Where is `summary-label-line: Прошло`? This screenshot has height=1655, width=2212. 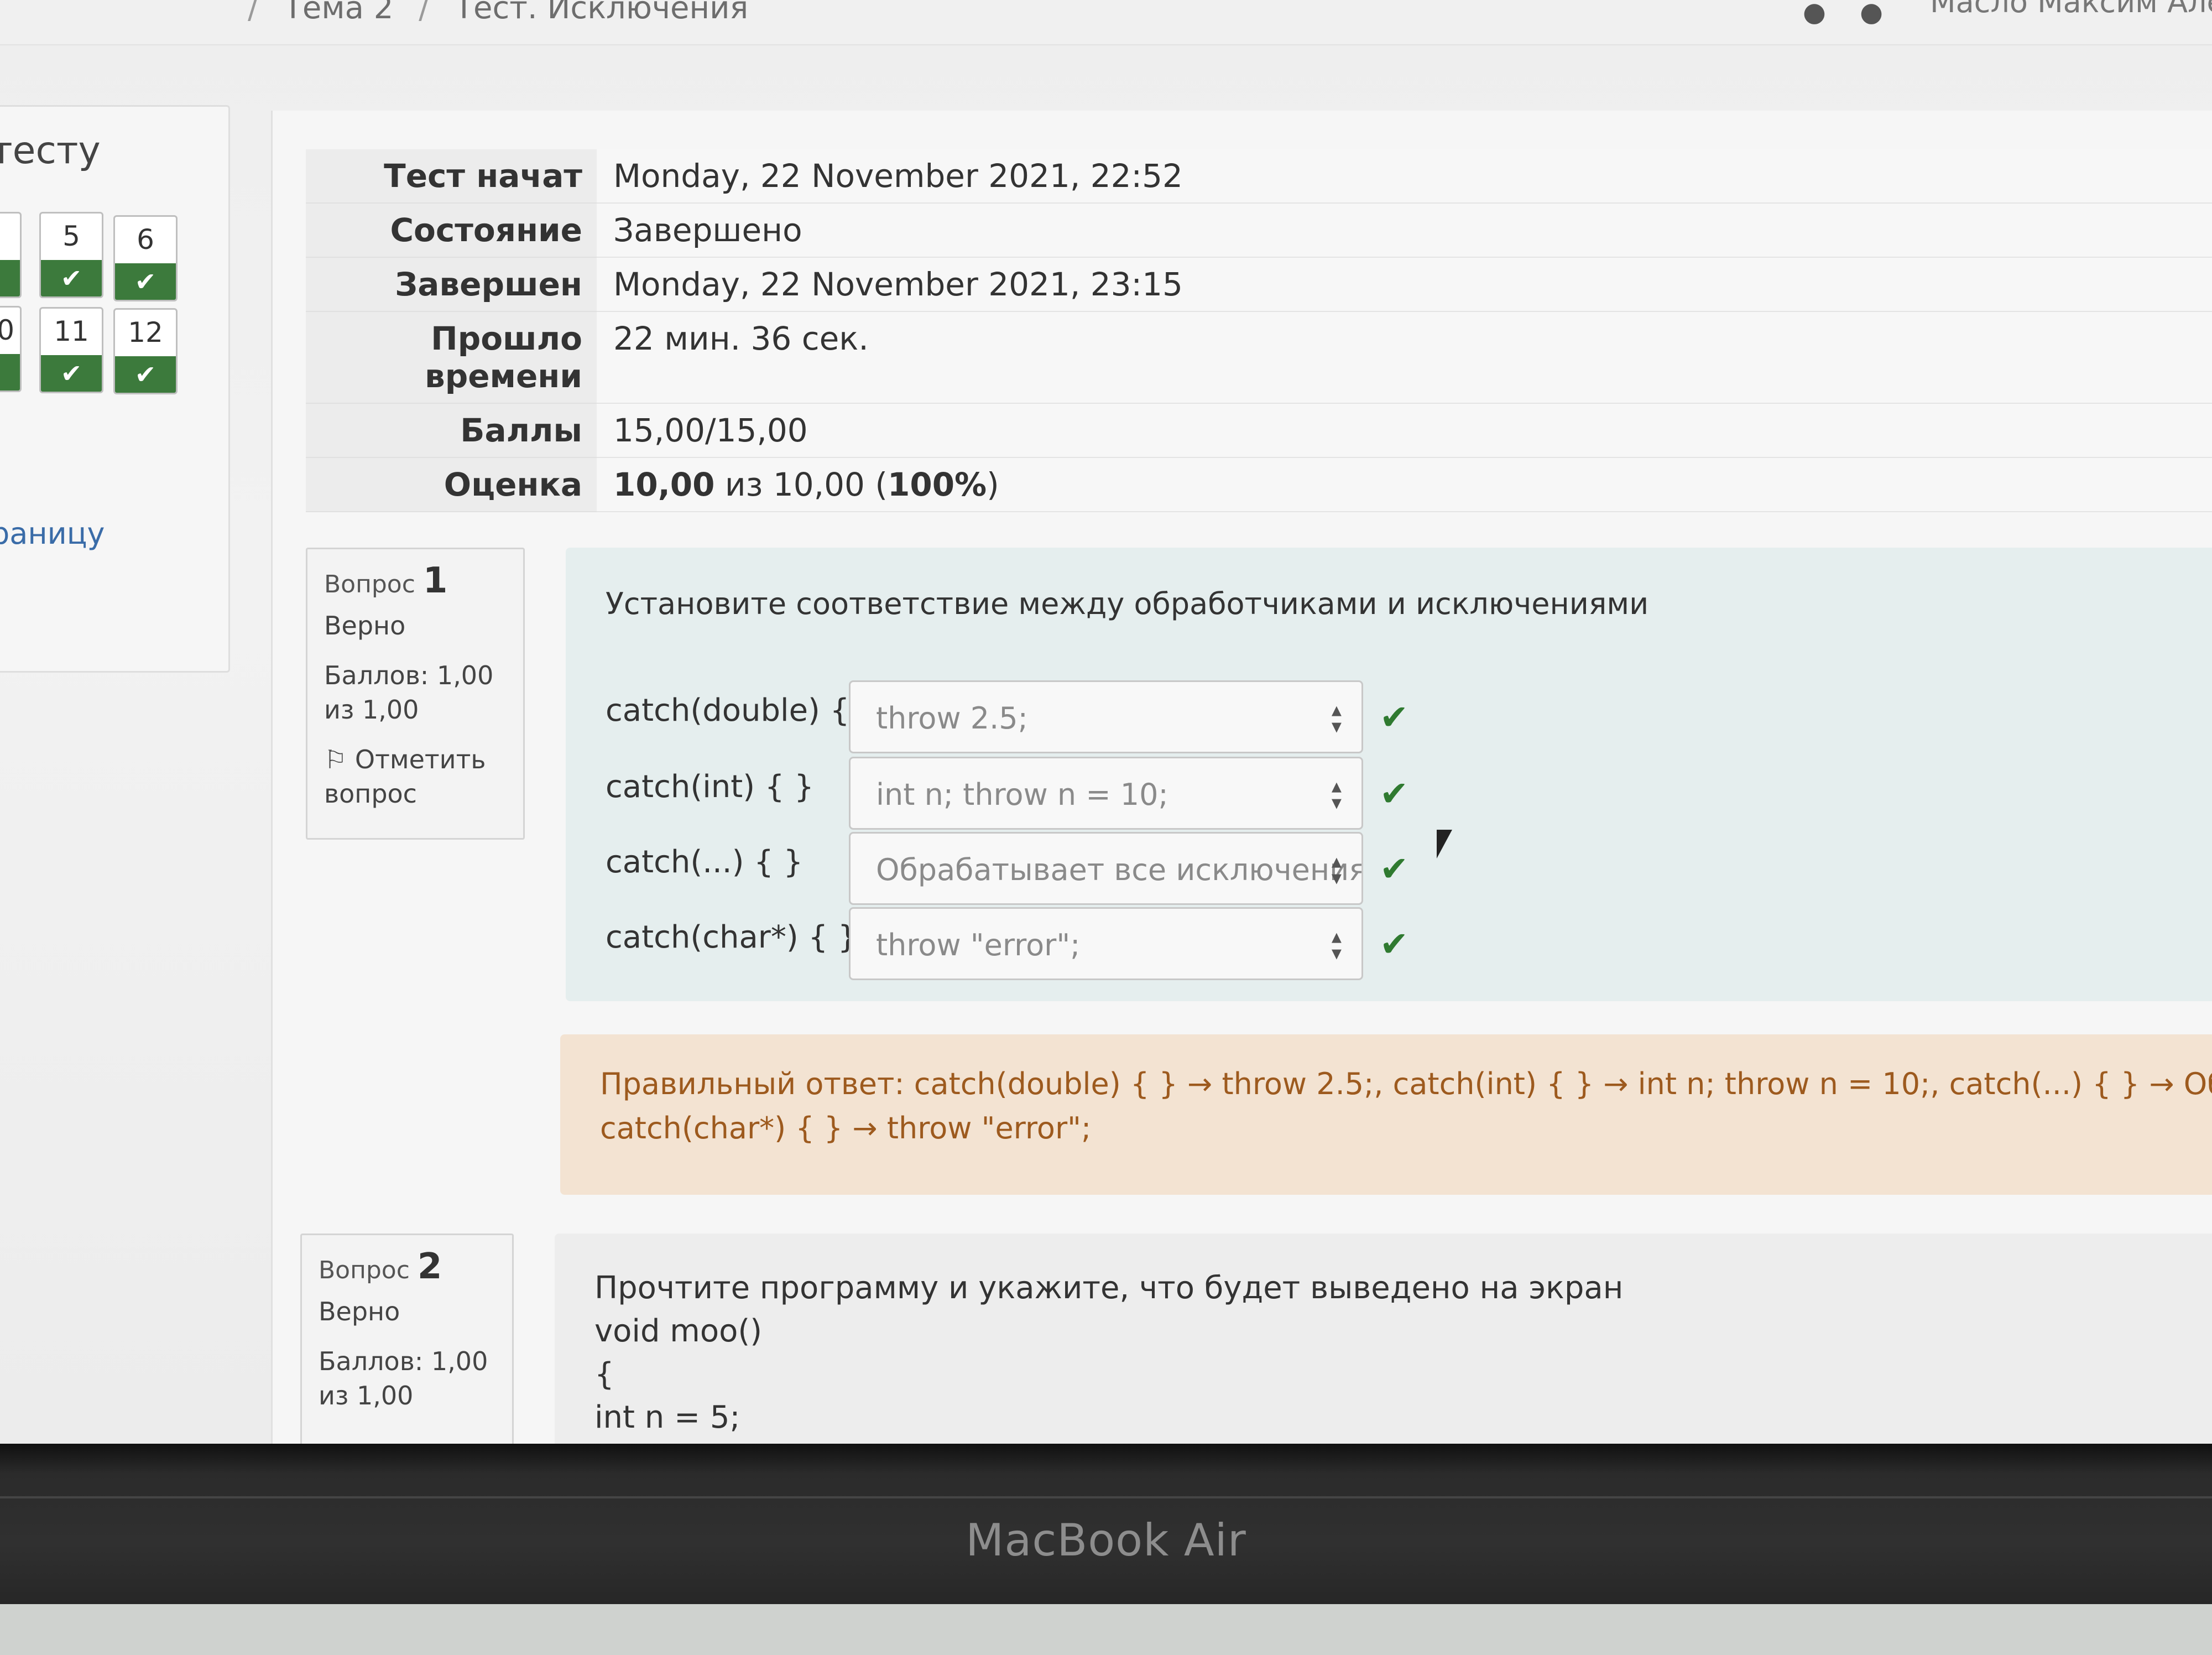
summary-label-line: Прошло is located at coordinates (507, 338).